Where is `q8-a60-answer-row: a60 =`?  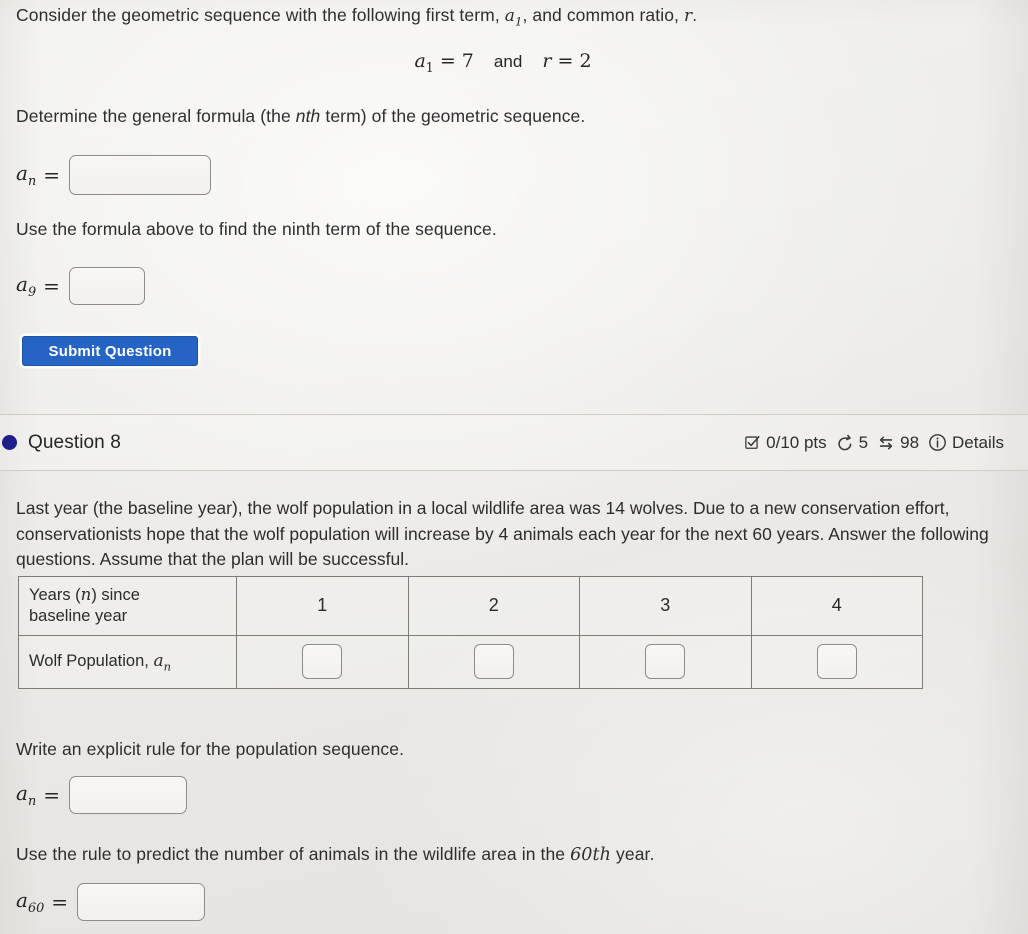 q8-a60-answer-row: a60 = is located at coordinates (110, 902).